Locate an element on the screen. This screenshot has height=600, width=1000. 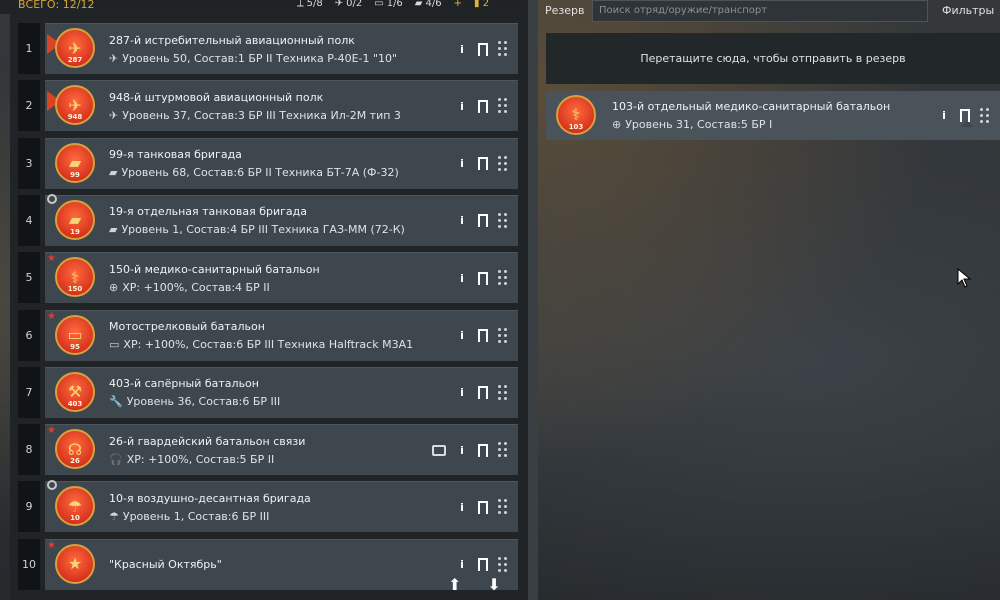
move-up-arrow-icon: ⬆ is located at coordinates (454, 584).